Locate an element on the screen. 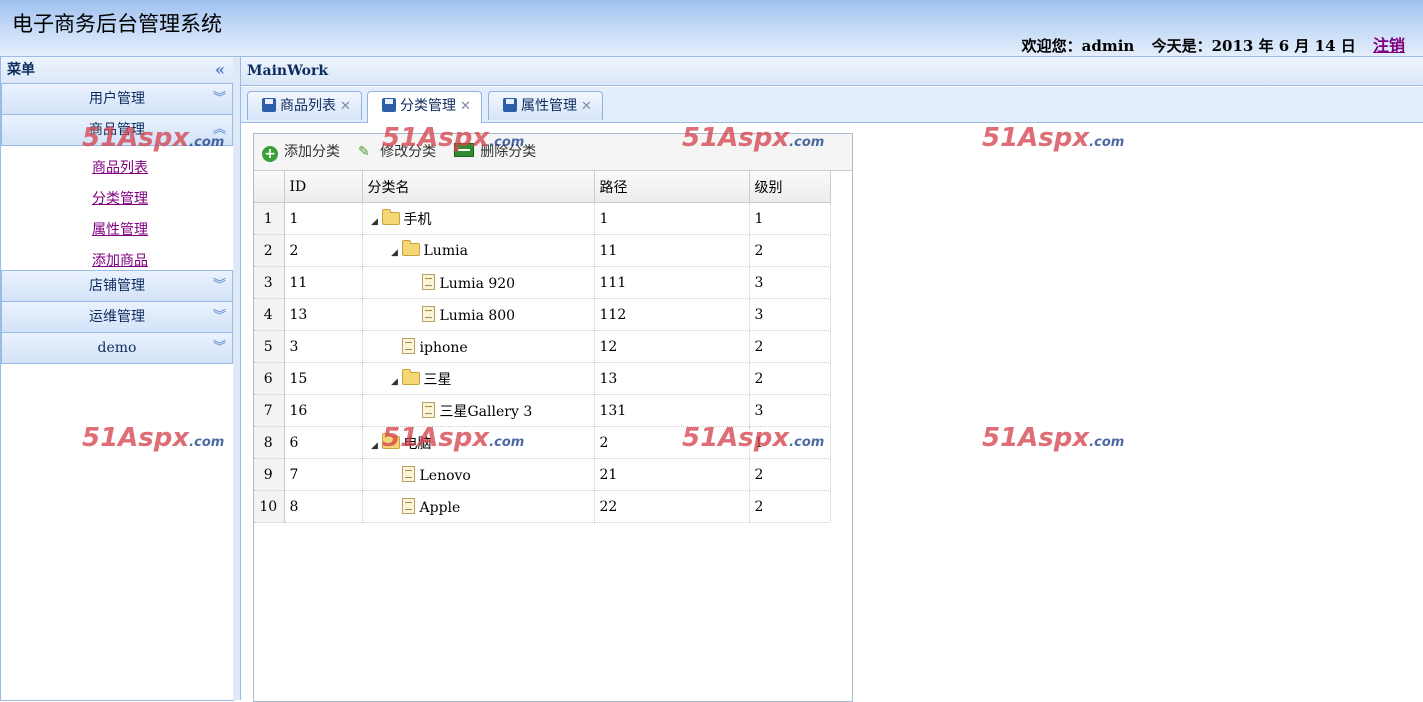  tab-goods-list: 商品列表 ✕ is located at coordinates (304, 105).